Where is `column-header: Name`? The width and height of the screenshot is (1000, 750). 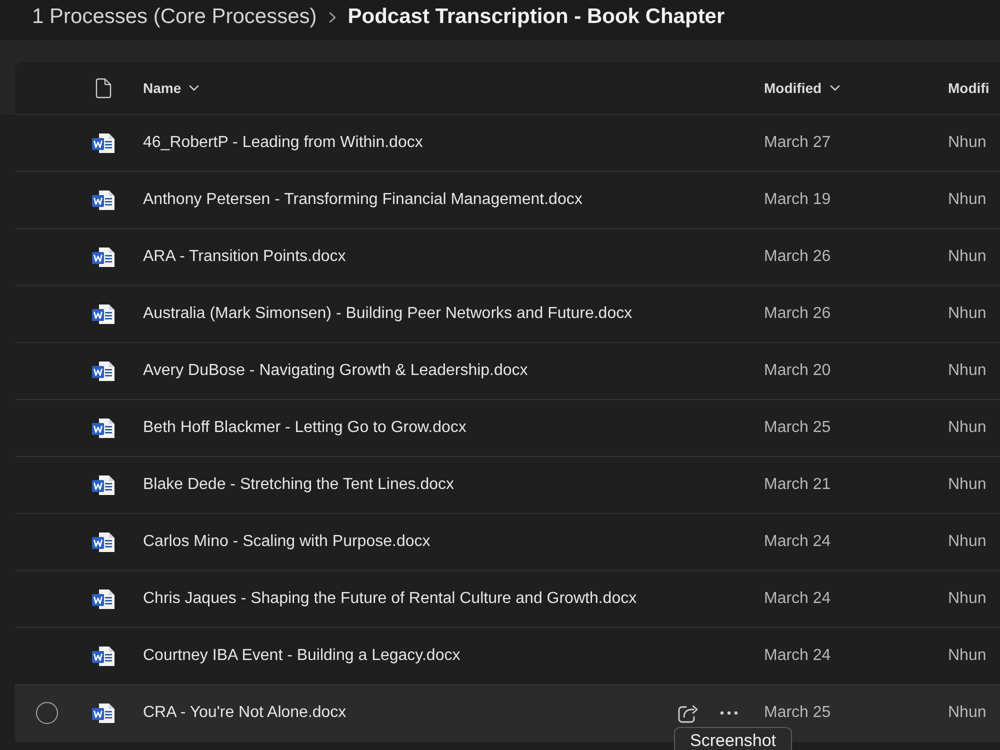
column-header: Name is located at coordinates (171, 88).